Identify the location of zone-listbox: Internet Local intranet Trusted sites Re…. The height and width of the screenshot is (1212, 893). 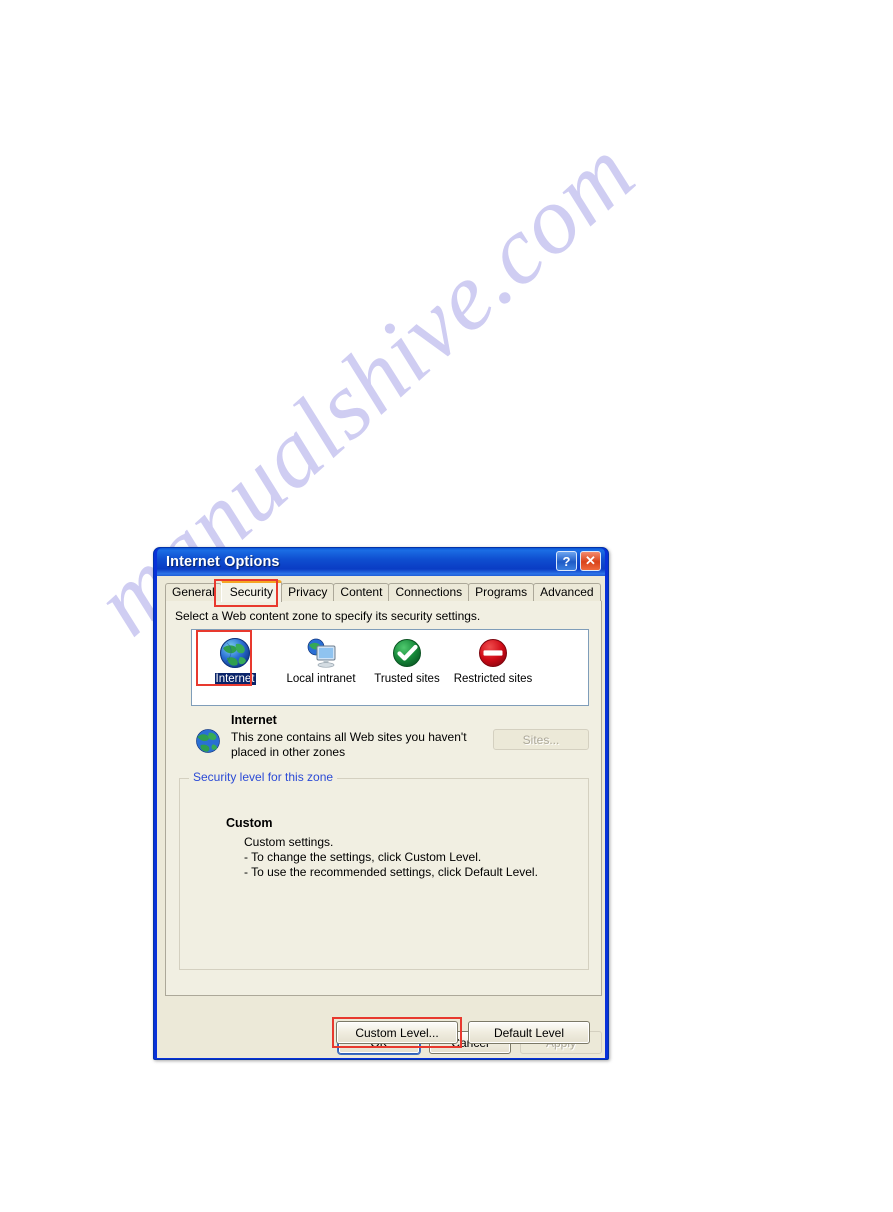
(390, 667).